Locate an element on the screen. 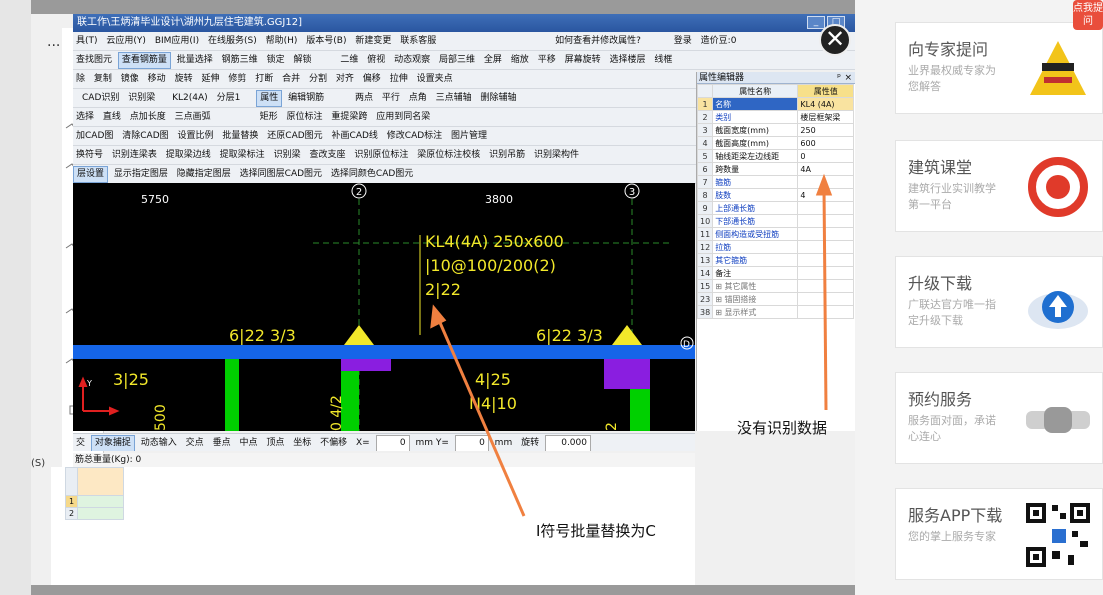  recognize-in-situ-button: 识别原位标注 is located at coordinates (381, 155).